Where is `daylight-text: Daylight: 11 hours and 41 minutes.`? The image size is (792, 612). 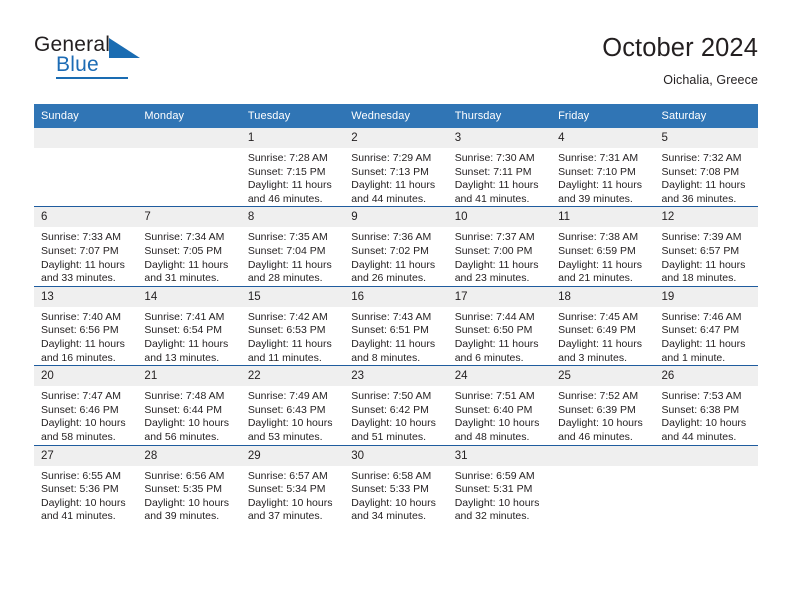
daylight-text: Daylight: 11 hours and 41 minutes. is located at coordinates (496, 192).